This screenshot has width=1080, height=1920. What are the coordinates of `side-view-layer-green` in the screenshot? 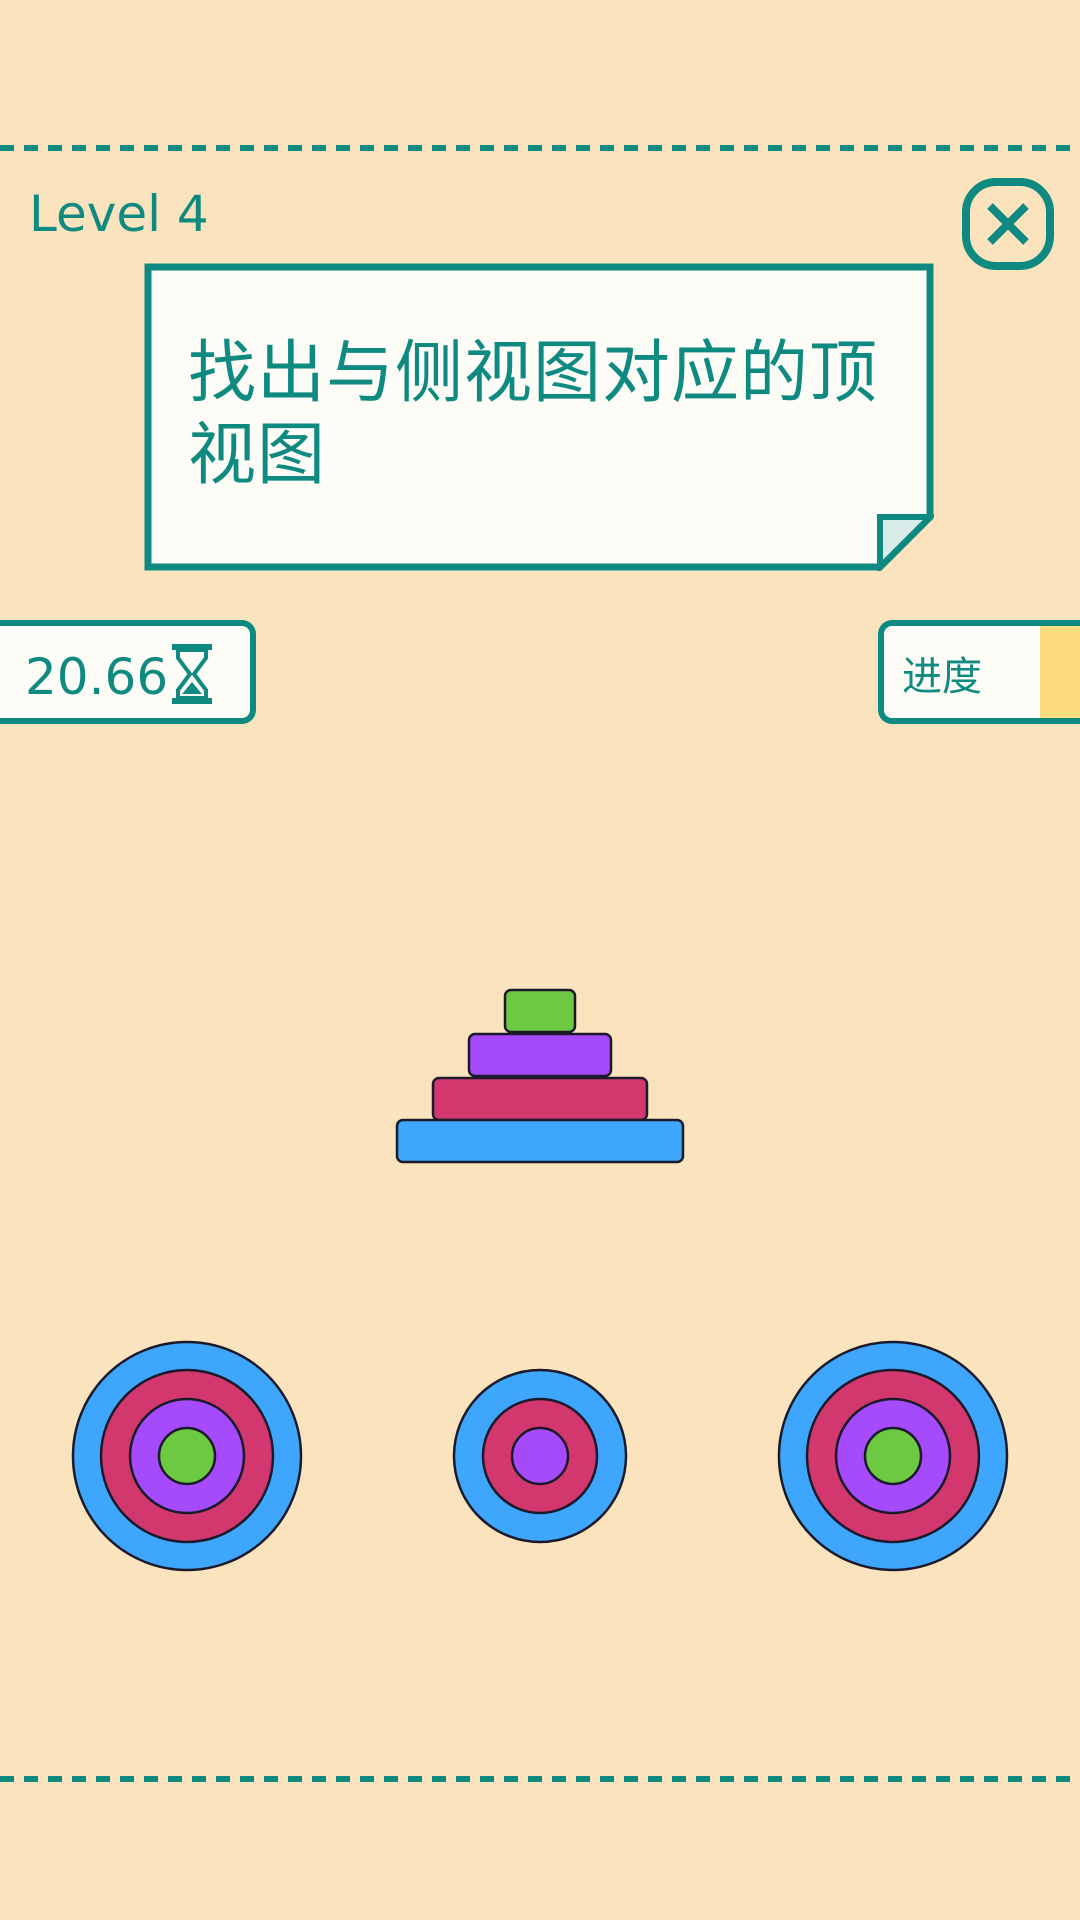 It's located at (540, 1011).